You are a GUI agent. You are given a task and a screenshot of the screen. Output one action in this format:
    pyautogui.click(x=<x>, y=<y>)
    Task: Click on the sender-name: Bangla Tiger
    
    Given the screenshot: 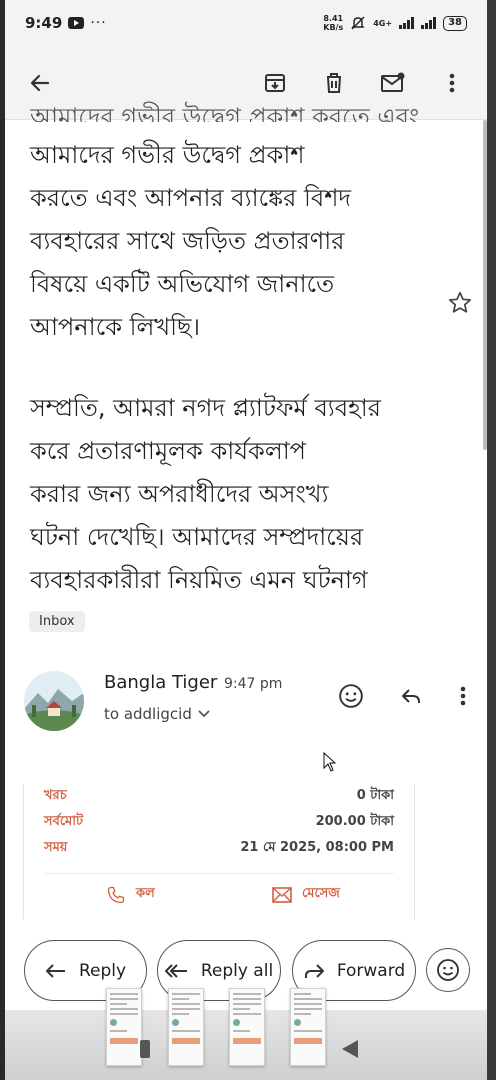 What is the action you would take?
    pyautogui.click(x=161, y=682)
    